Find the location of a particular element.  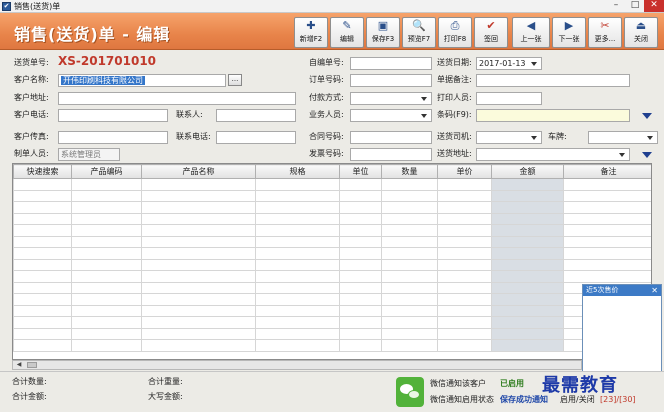

fax-input is located at coordinates (113, 137).